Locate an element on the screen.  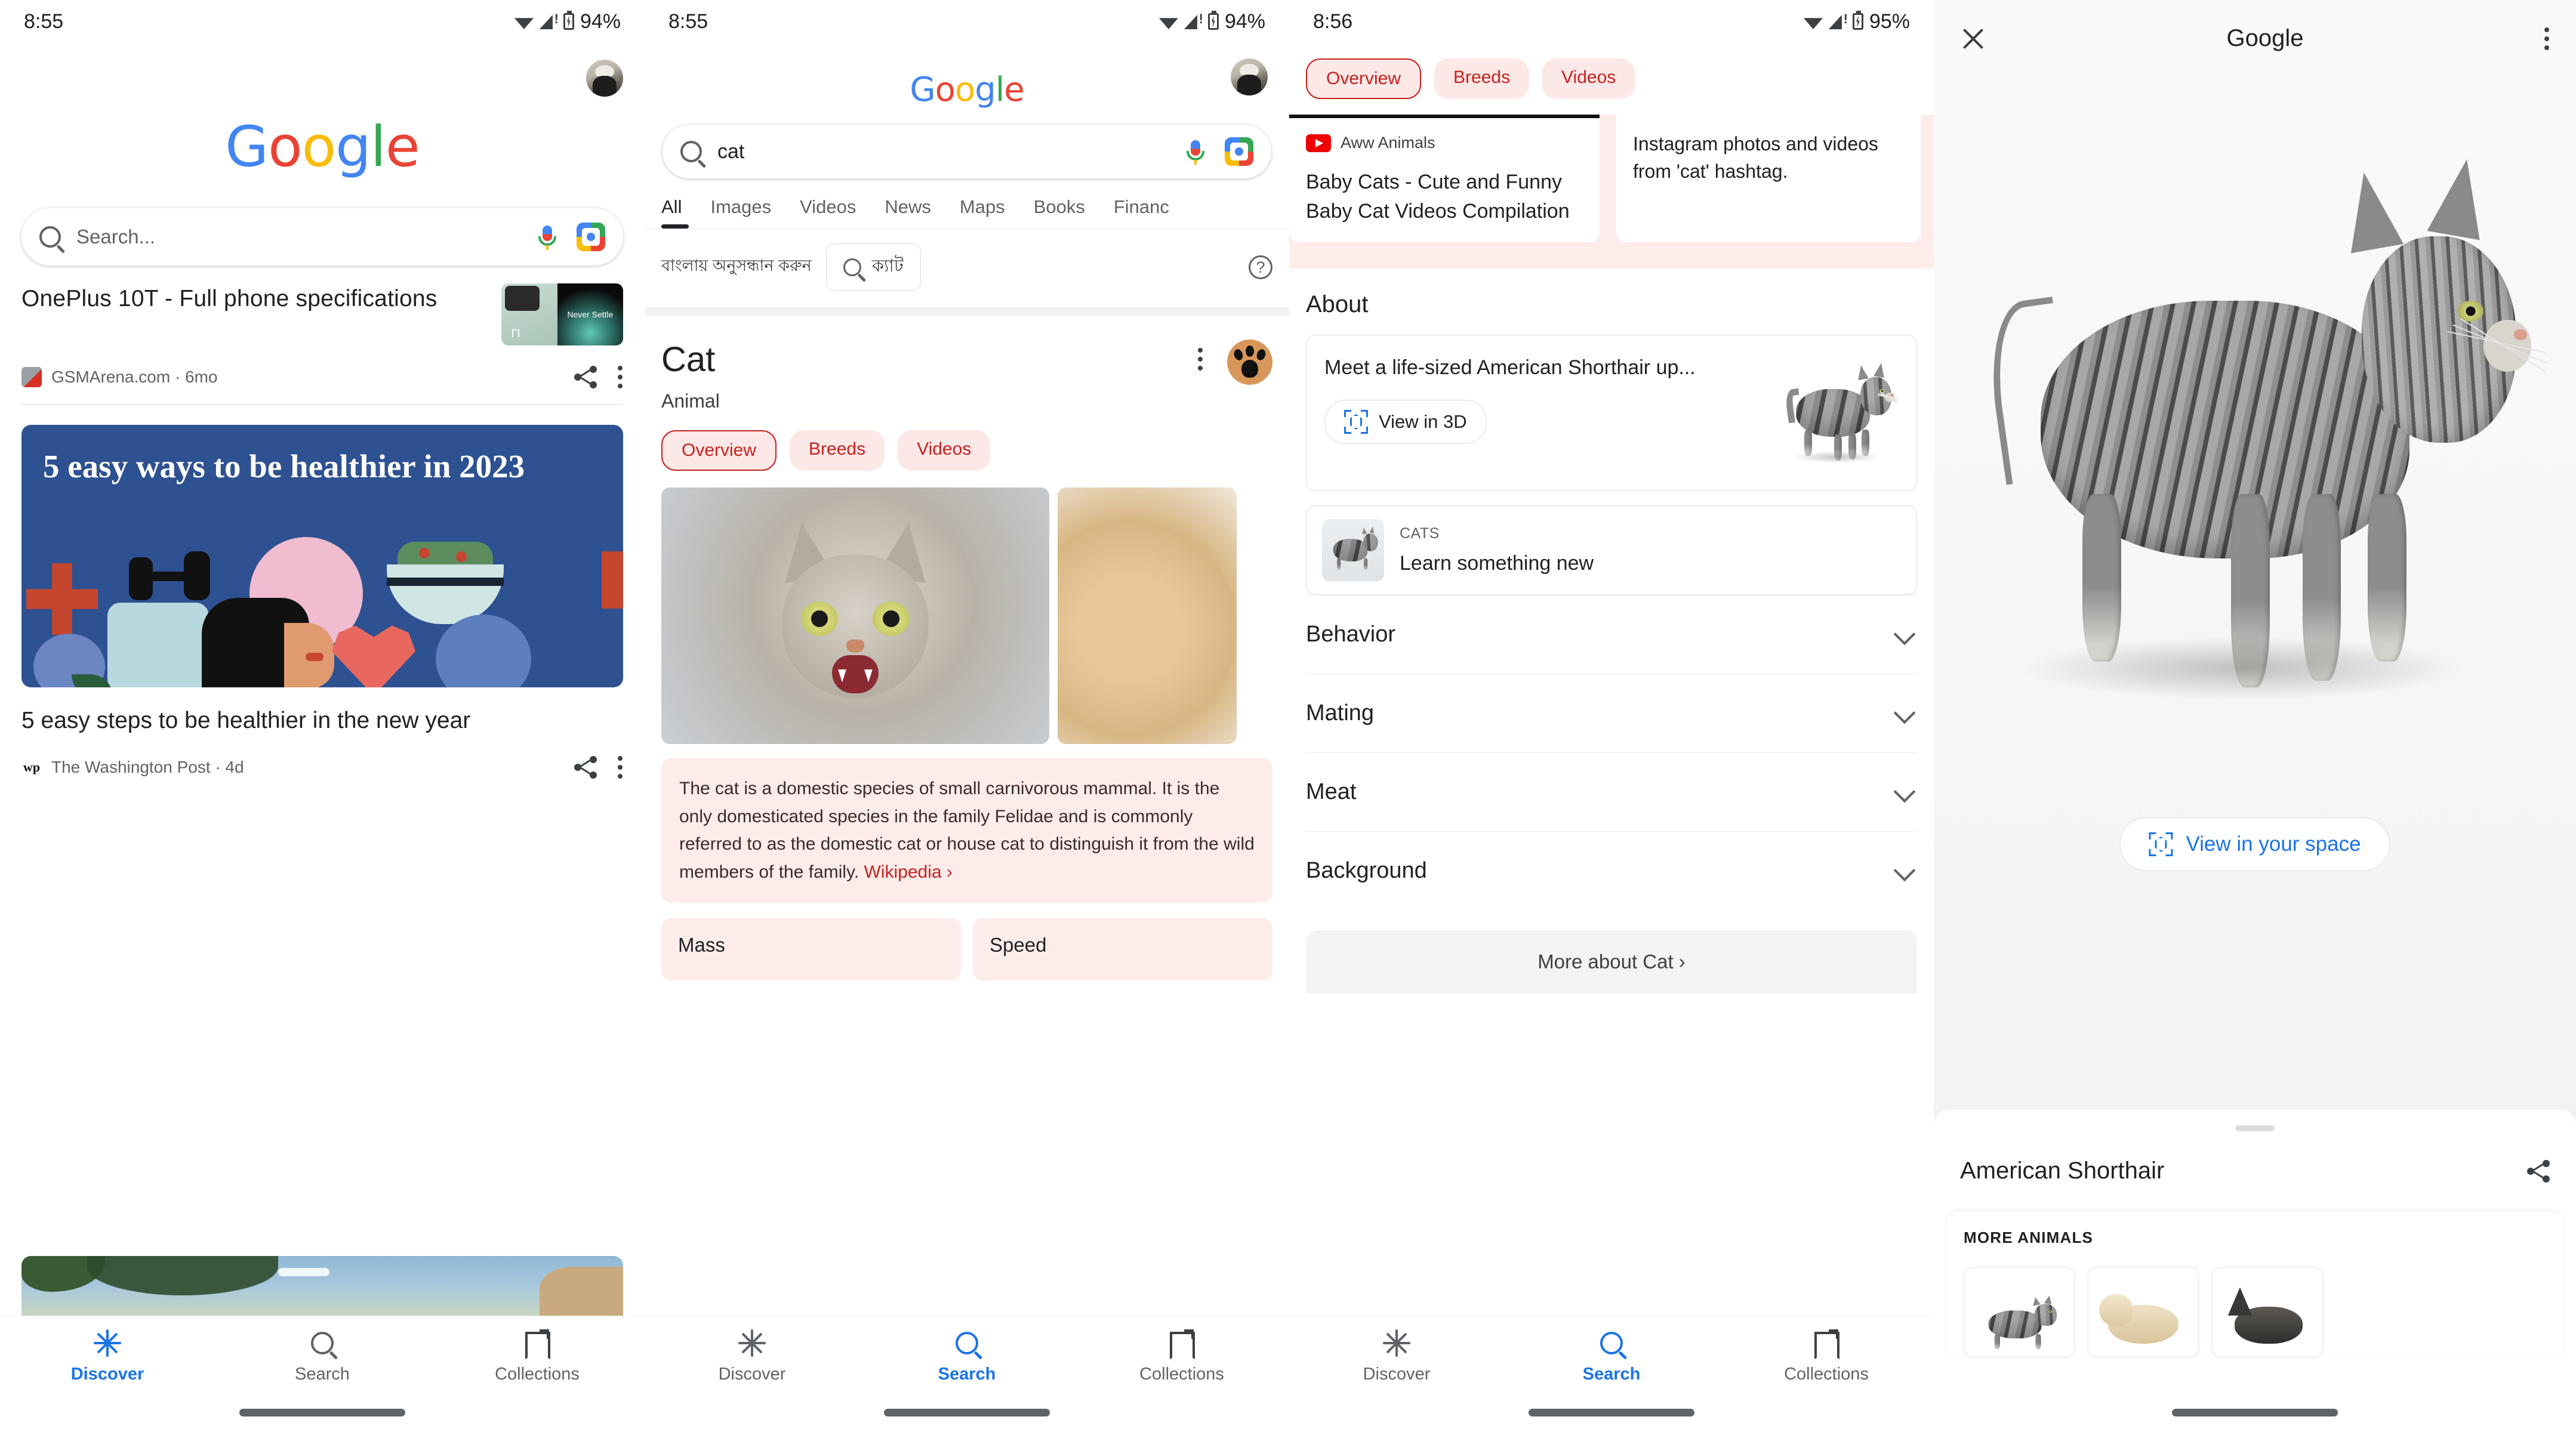
more-about-button: More about Cat › is located at coordinates (1611, 961).